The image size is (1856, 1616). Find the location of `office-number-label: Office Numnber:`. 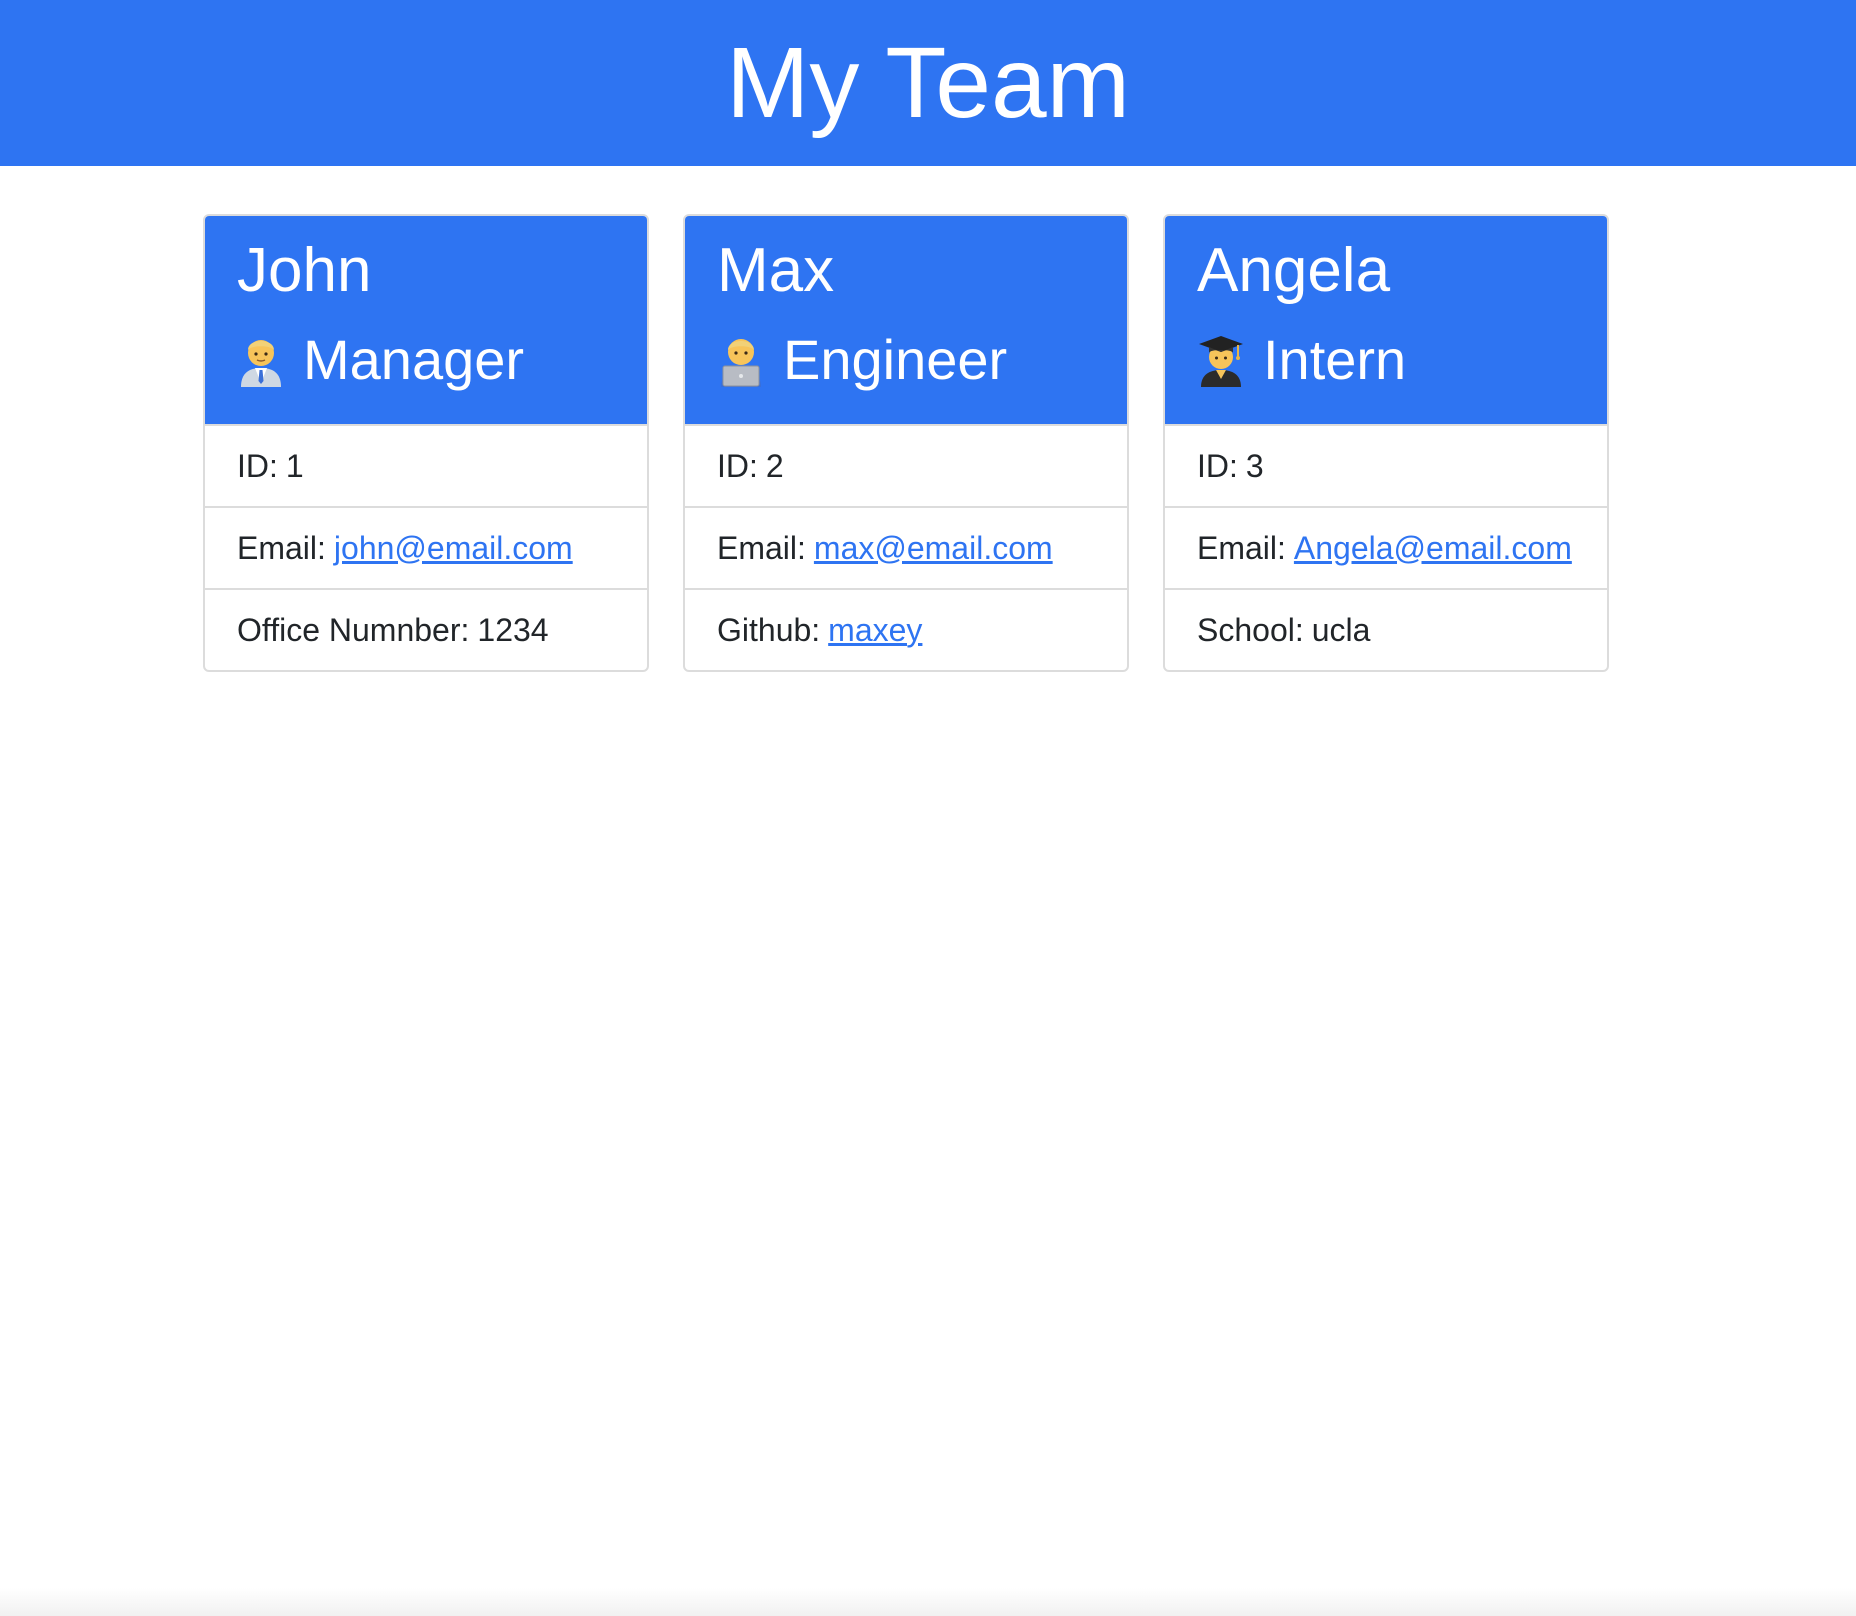

office-number-label: Office Numnber: is located at coordinates (353, 629).